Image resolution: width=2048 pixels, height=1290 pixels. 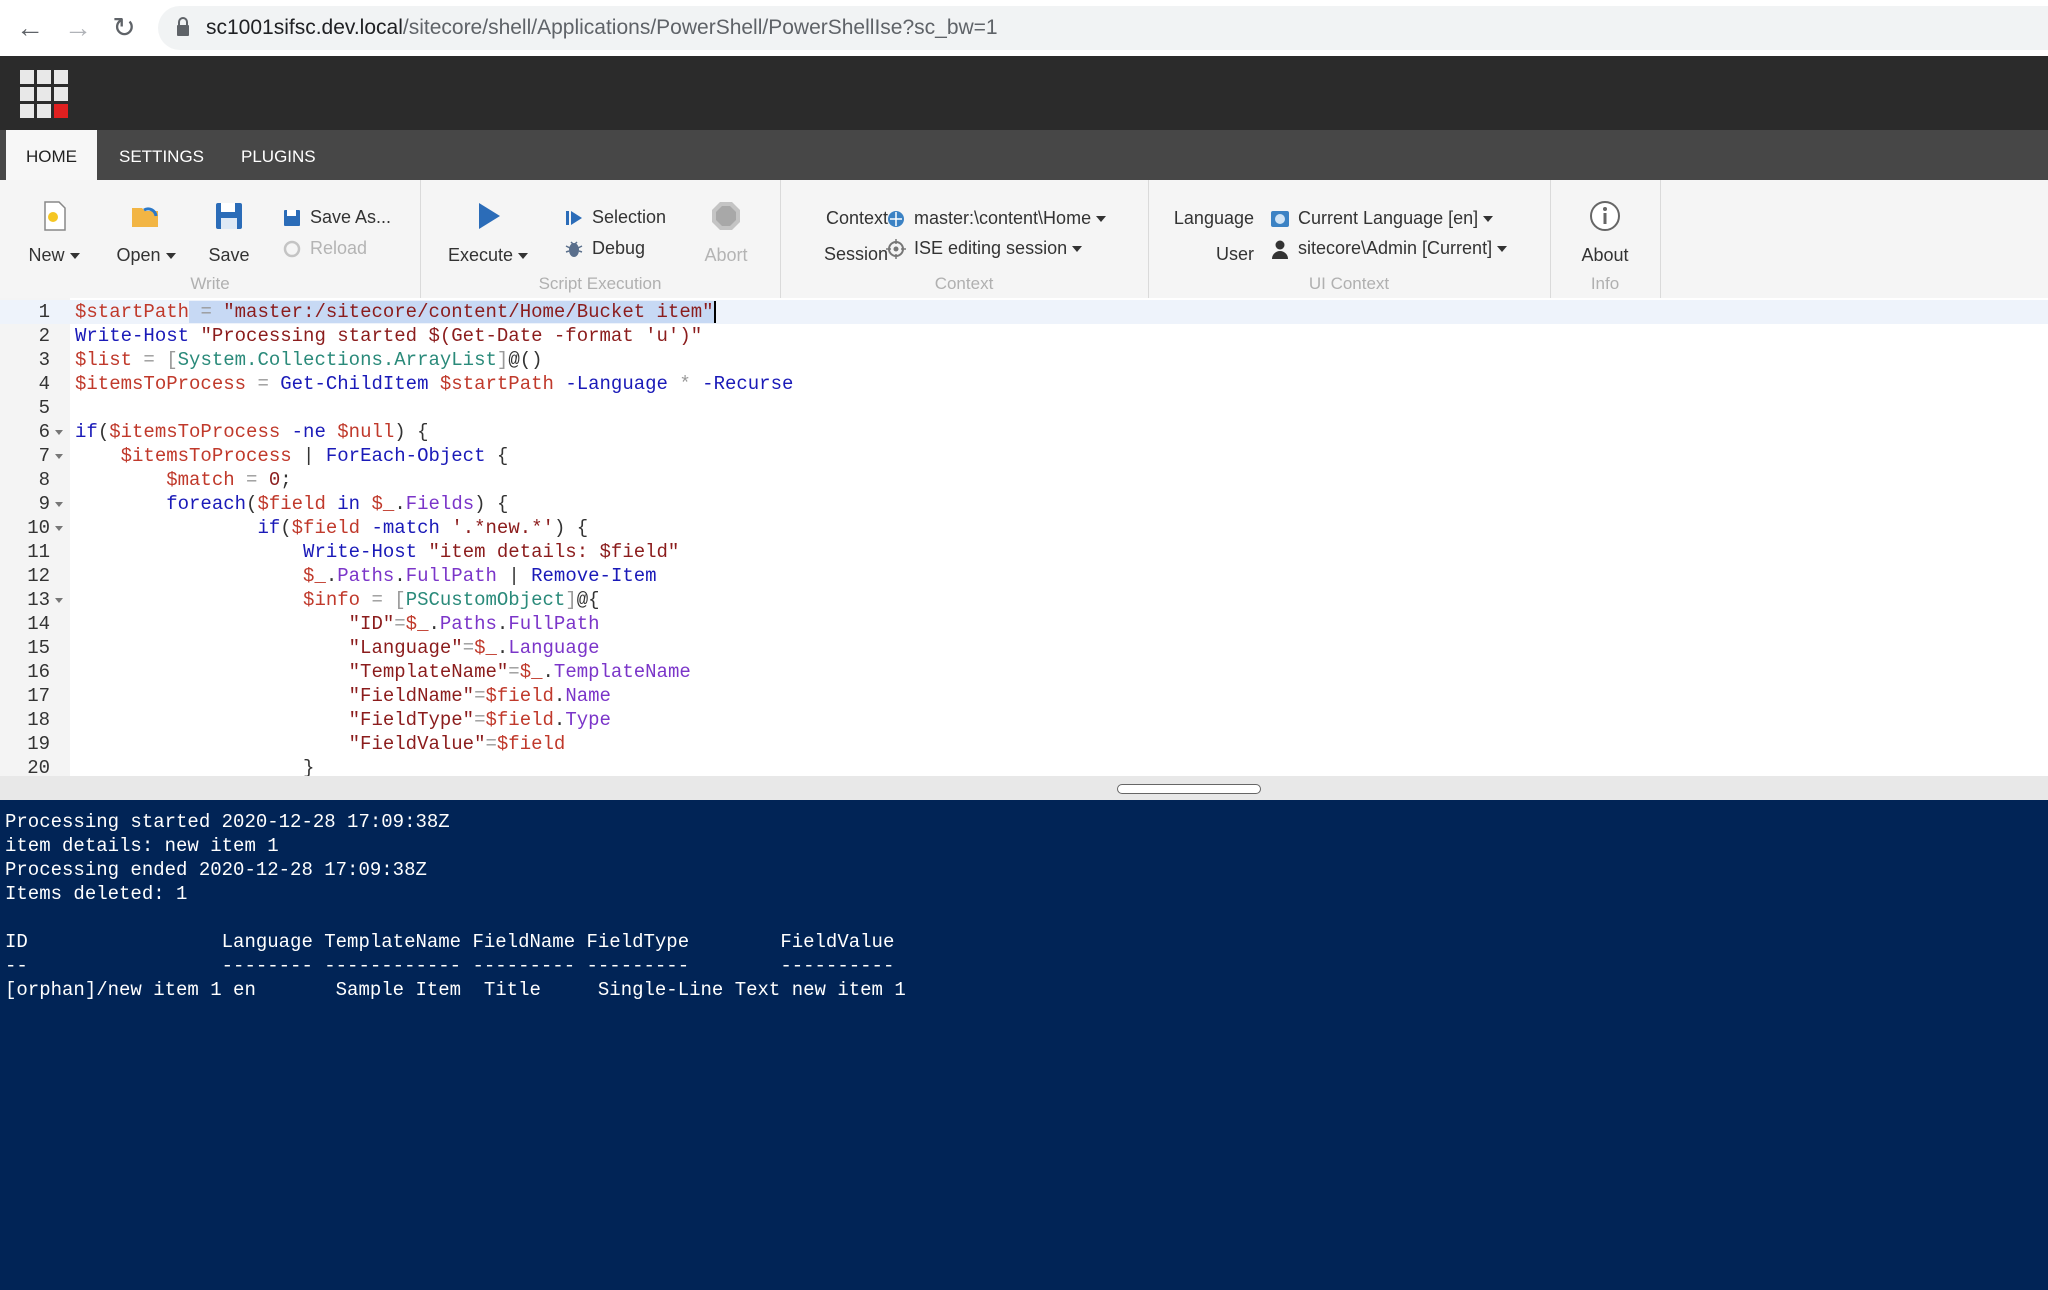 What do you see at coordinates (1024, 408) in the screenshot?
I see `code-line: 5` at bounding box center [1024, 408].